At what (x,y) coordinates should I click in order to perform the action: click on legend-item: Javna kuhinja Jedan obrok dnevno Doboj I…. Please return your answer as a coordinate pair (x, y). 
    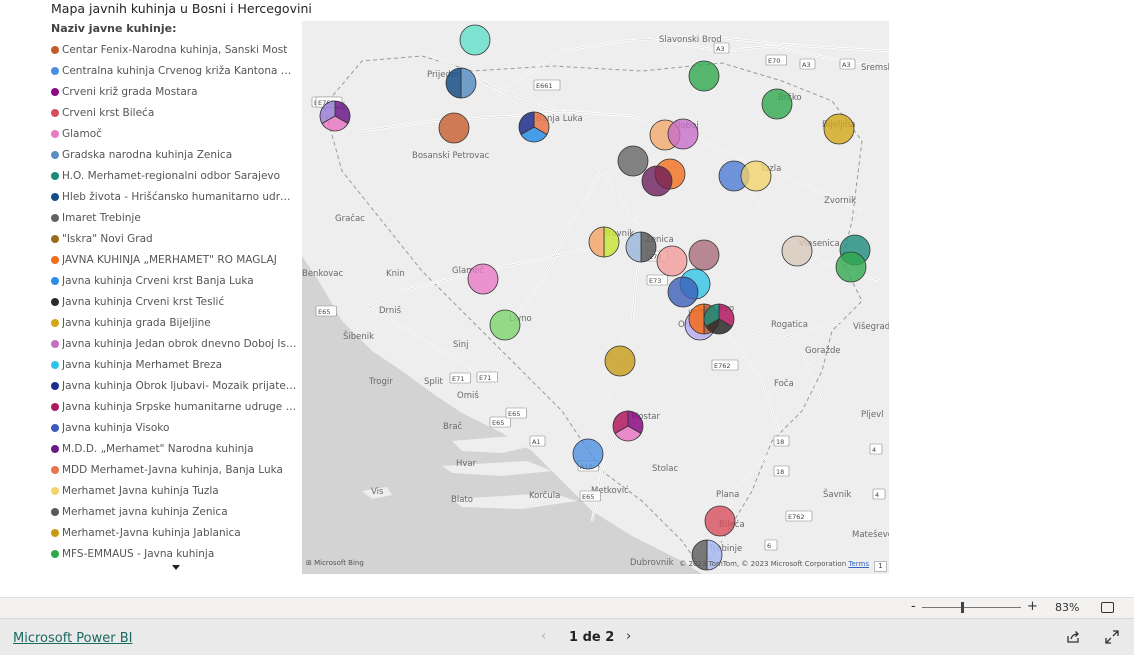
    Looking at the image, I should click on (174, 343).